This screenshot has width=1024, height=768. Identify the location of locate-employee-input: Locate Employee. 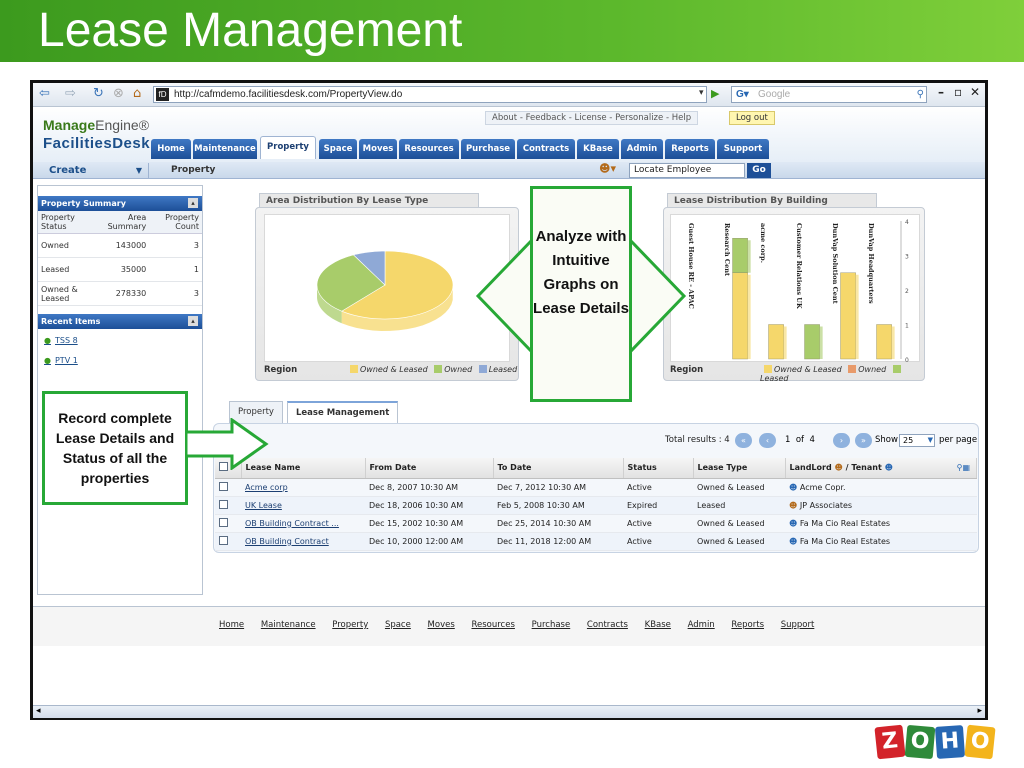
(687, 170).